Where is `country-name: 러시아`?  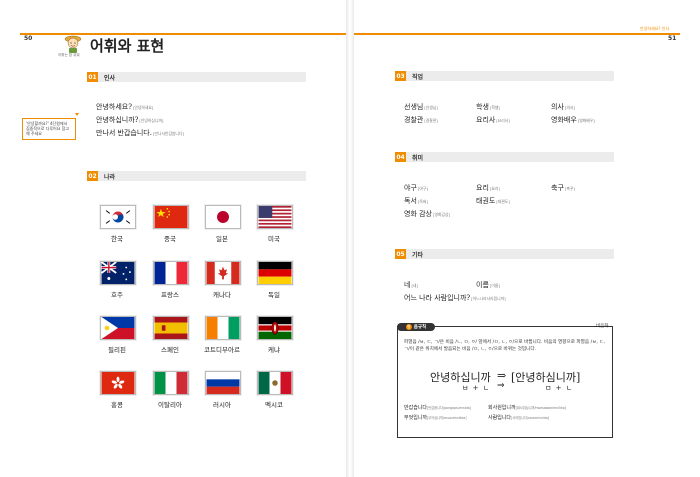
country-name: 러시아 is located at coordinates (222, 405).